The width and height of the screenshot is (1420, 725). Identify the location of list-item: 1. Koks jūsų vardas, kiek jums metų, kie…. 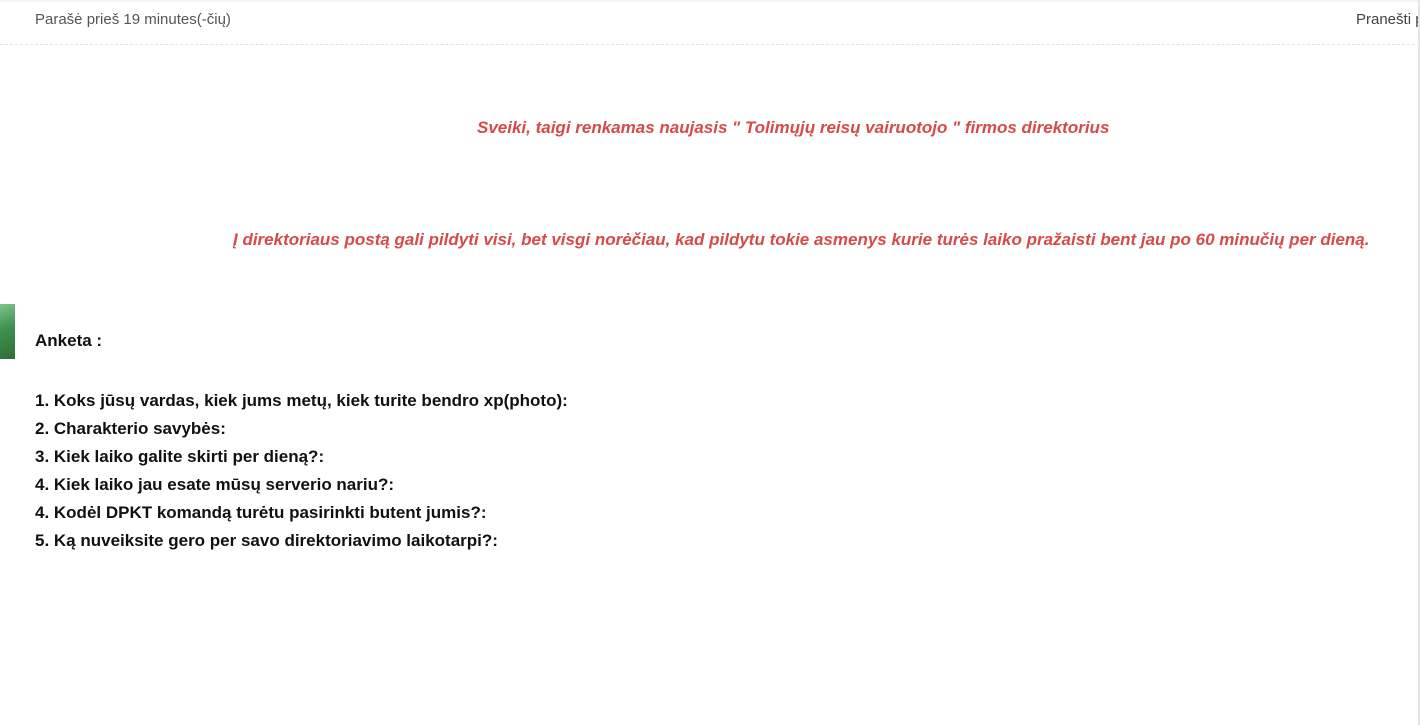
(301, 400).